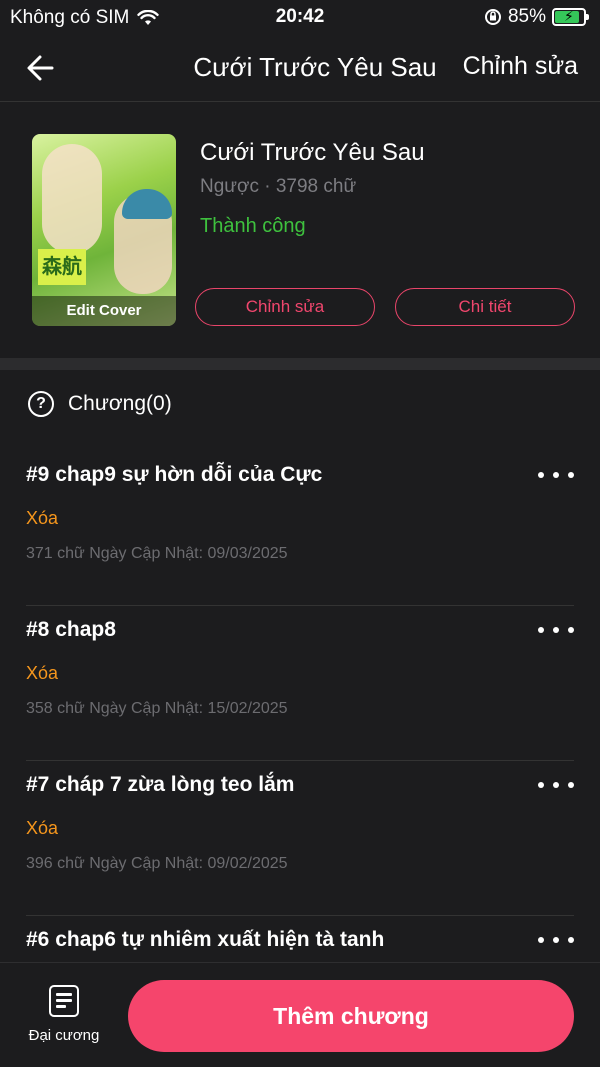 The height and width of the screenshot is (1067, 600). Describe the element at coordinates (205, 939) in the screenshot. I see `chapter-title: #6 chap6 tự nhiêm xuất hiện tà tanh` at that location.